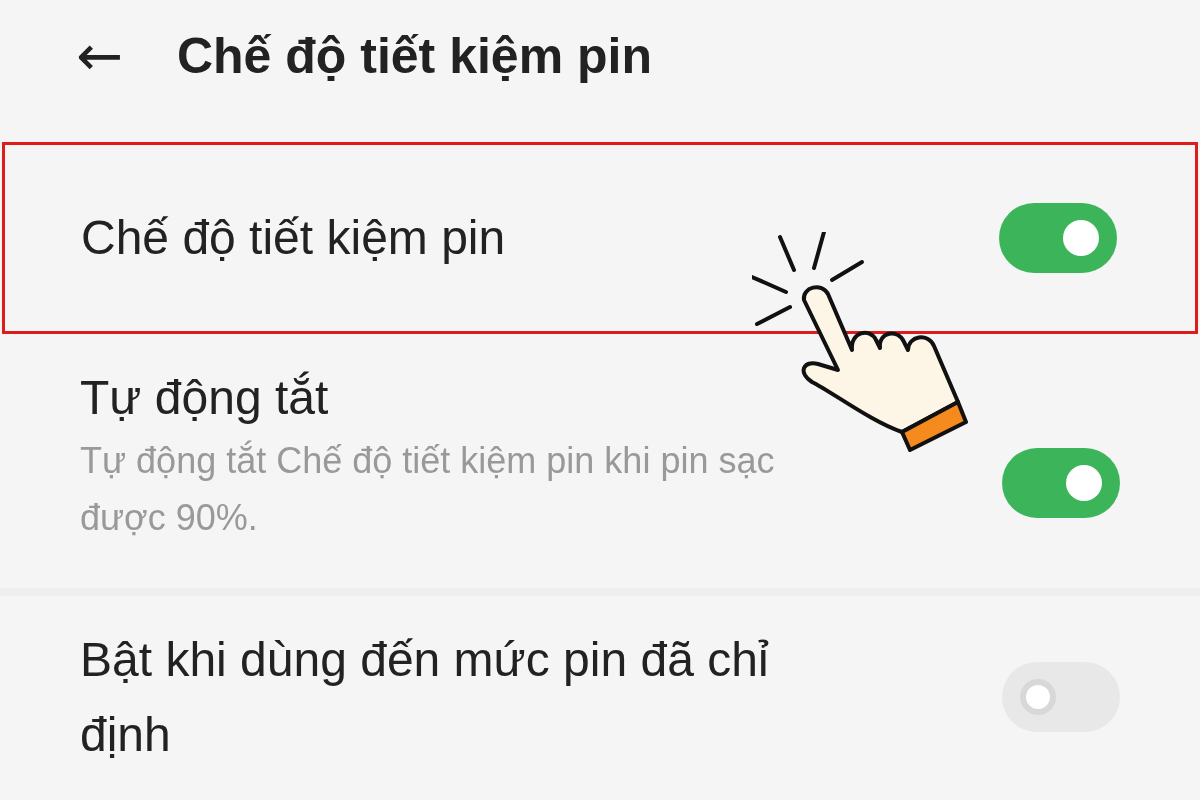  What do you see at coordinates (293, 238) in the screenshot?
I see `setting-title: Chế độ tiết kiệm pin` at bounding box center [293, 238].